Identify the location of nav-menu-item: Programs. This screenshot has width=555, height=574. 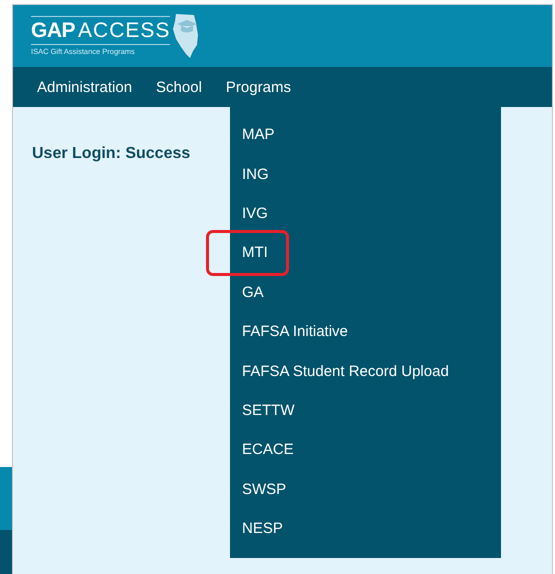
(264, 87).